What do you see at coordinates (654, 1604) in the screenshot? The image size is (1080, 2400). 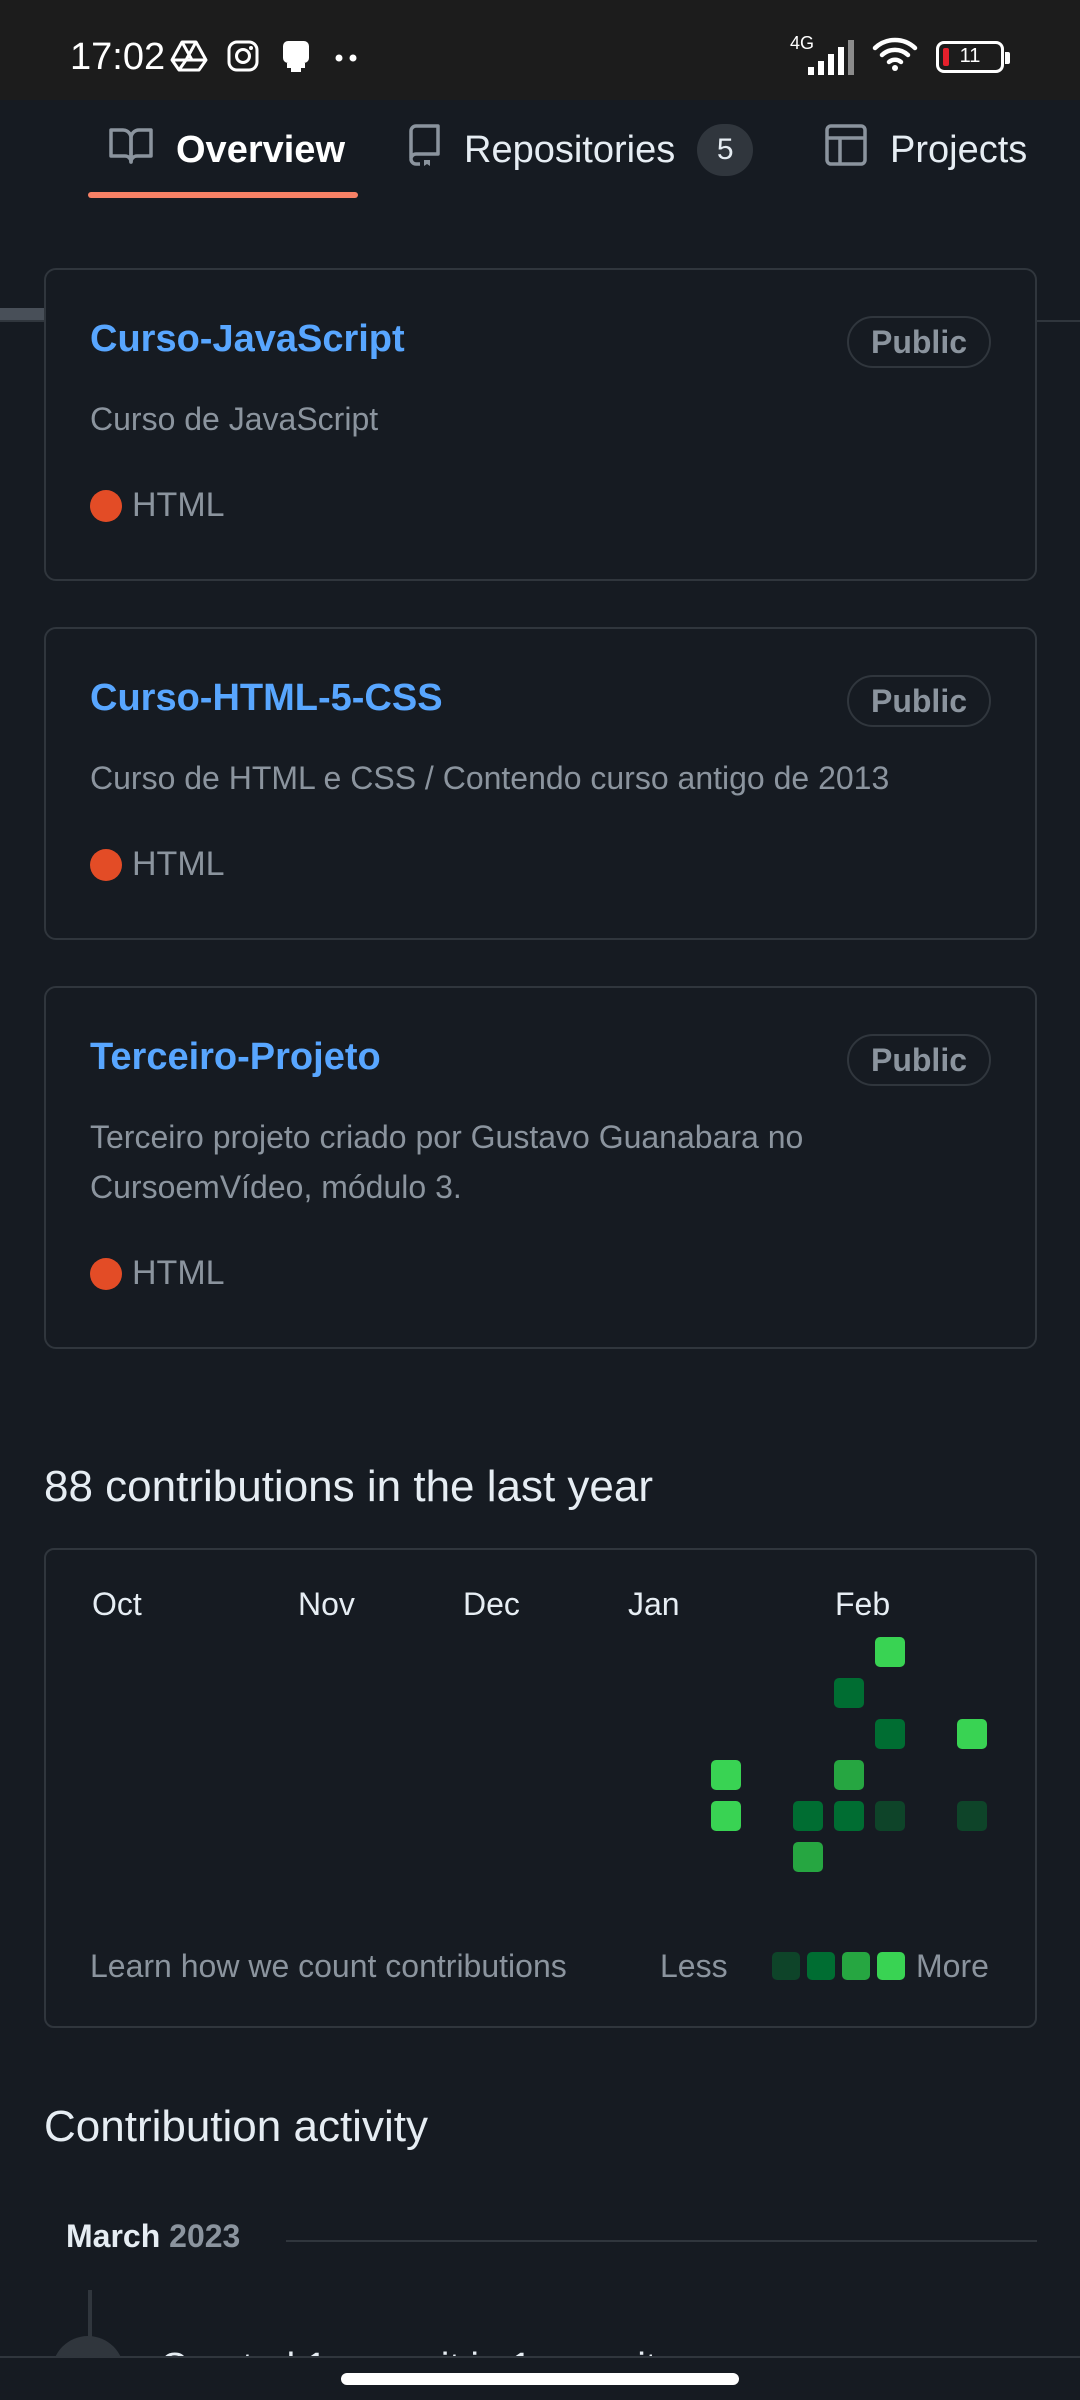 I see `month-label: Jan` at bounding box center [654, 1604].